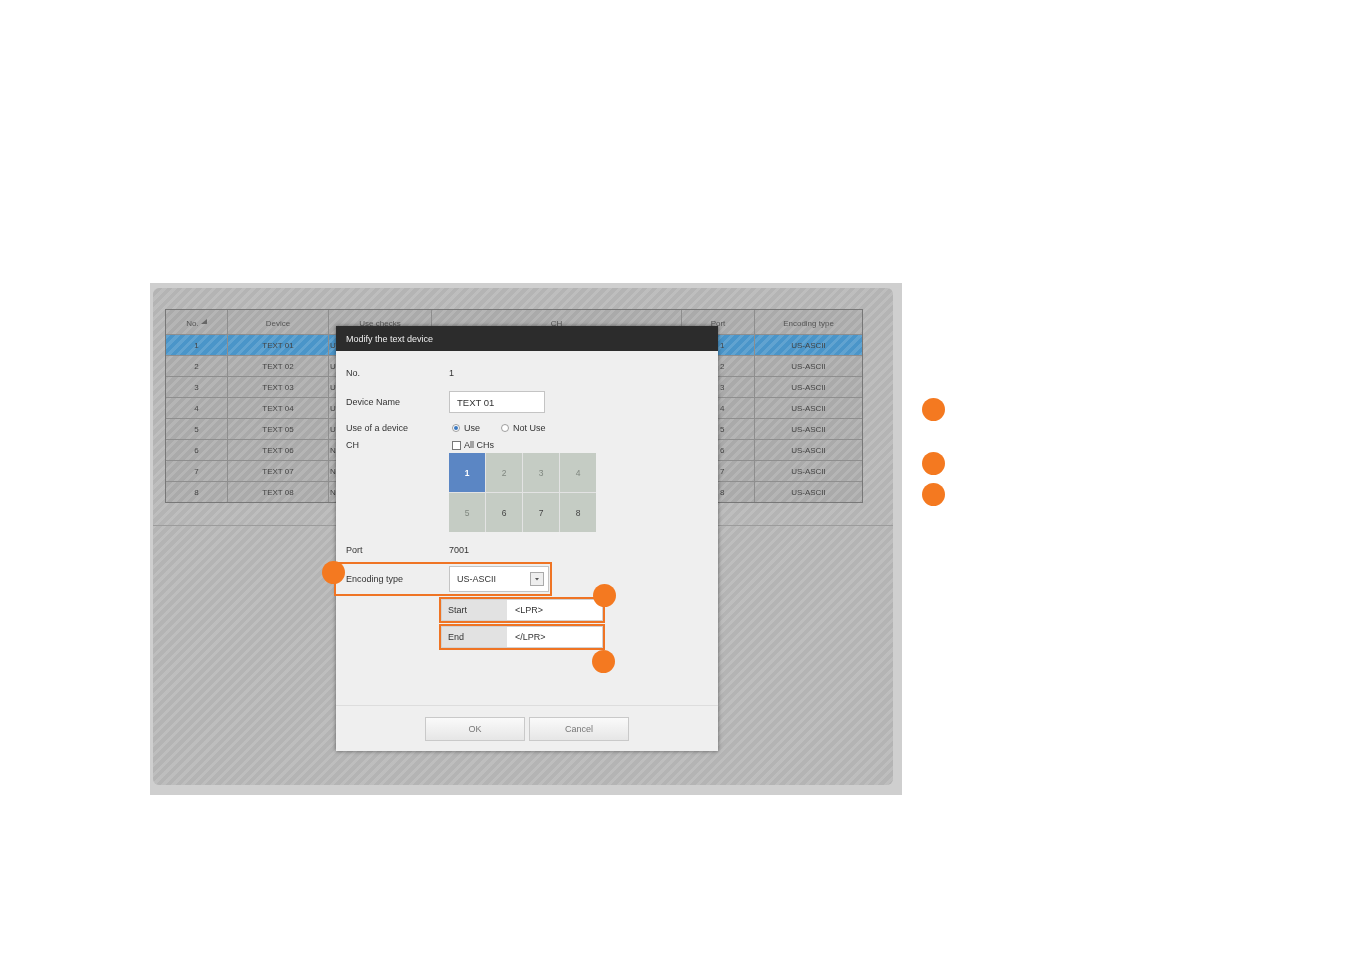 The width and height of the screenshot is (1361, 961). Describe the element at coordinates (375, 579) in the screenshot. I see `field-label: Encoding type` at that location.